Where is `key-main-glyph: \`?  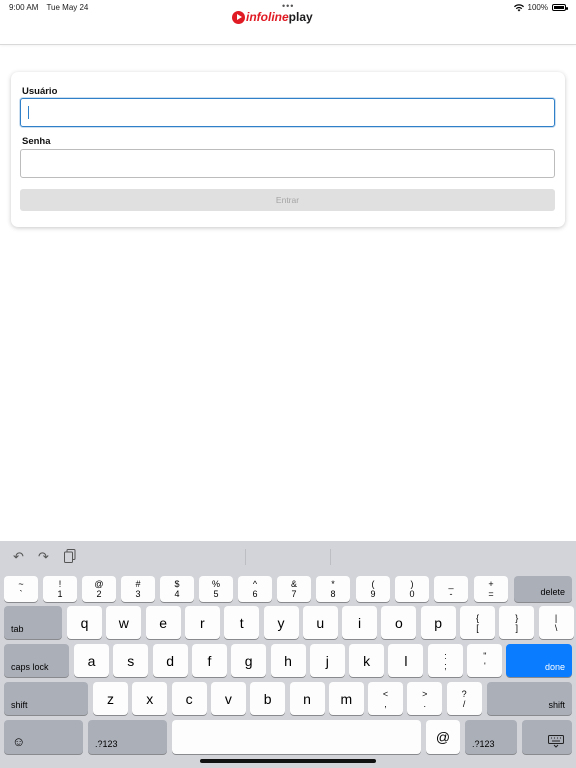 key-main-glyph: \ is located at coordinates (556, 627).